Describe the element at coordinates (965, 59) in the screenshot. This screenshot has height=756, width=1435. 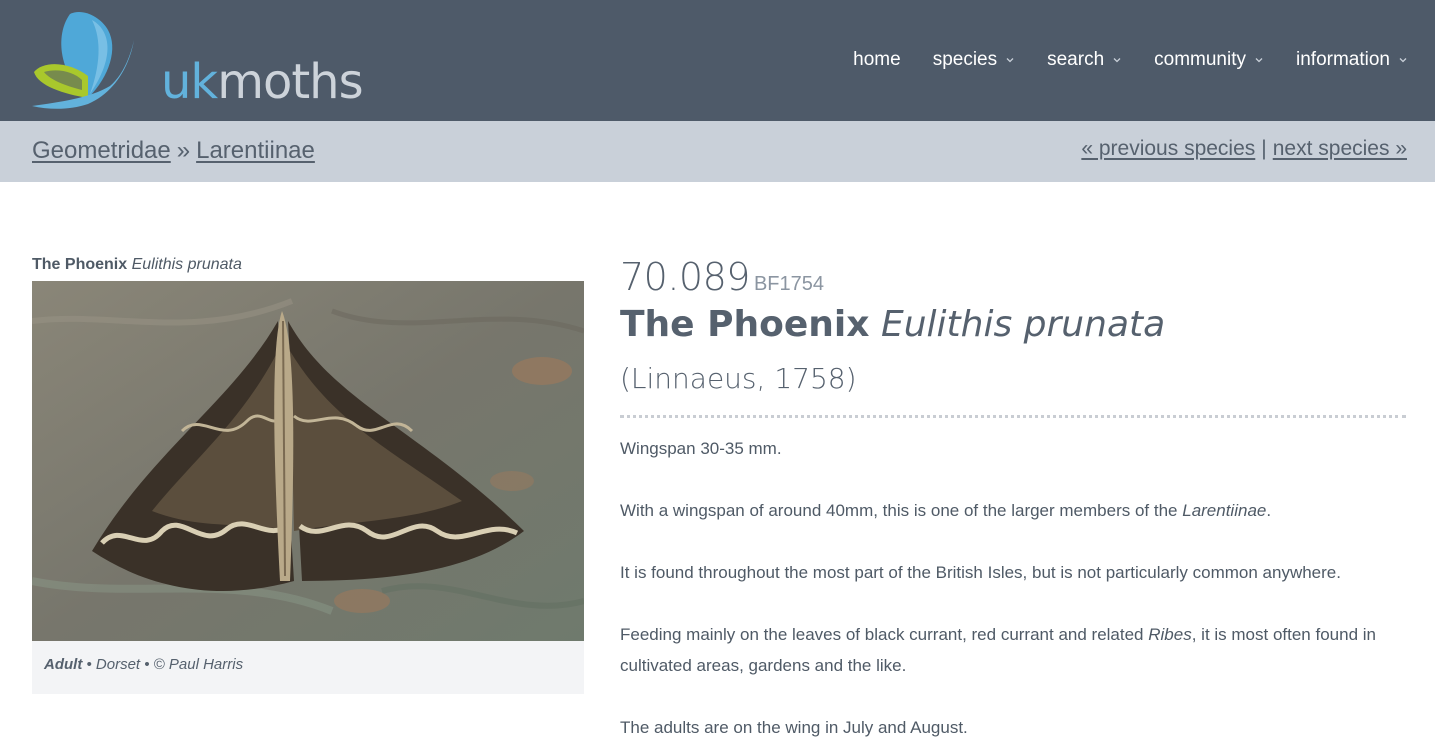
I see `nav-species-label: species` at that location.